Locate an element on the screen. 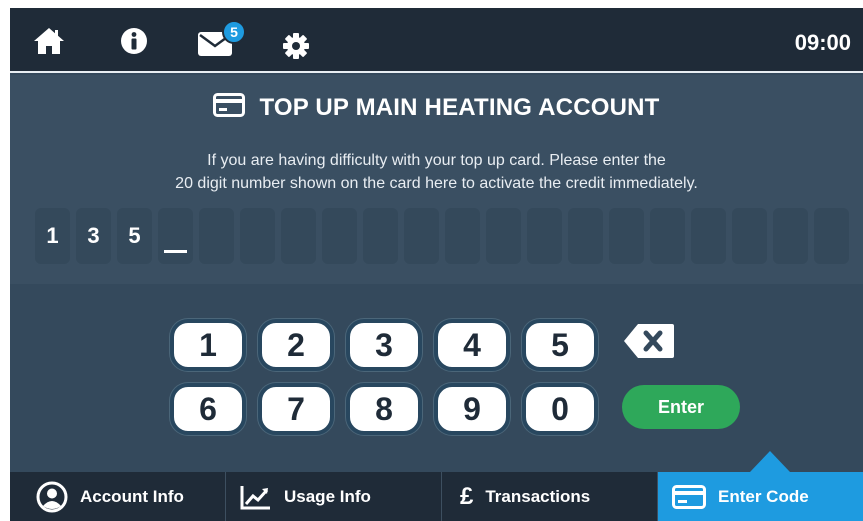 This screenshot has height=521, width=863. code-digit-box: 1 is located at coordinates (52, 236).